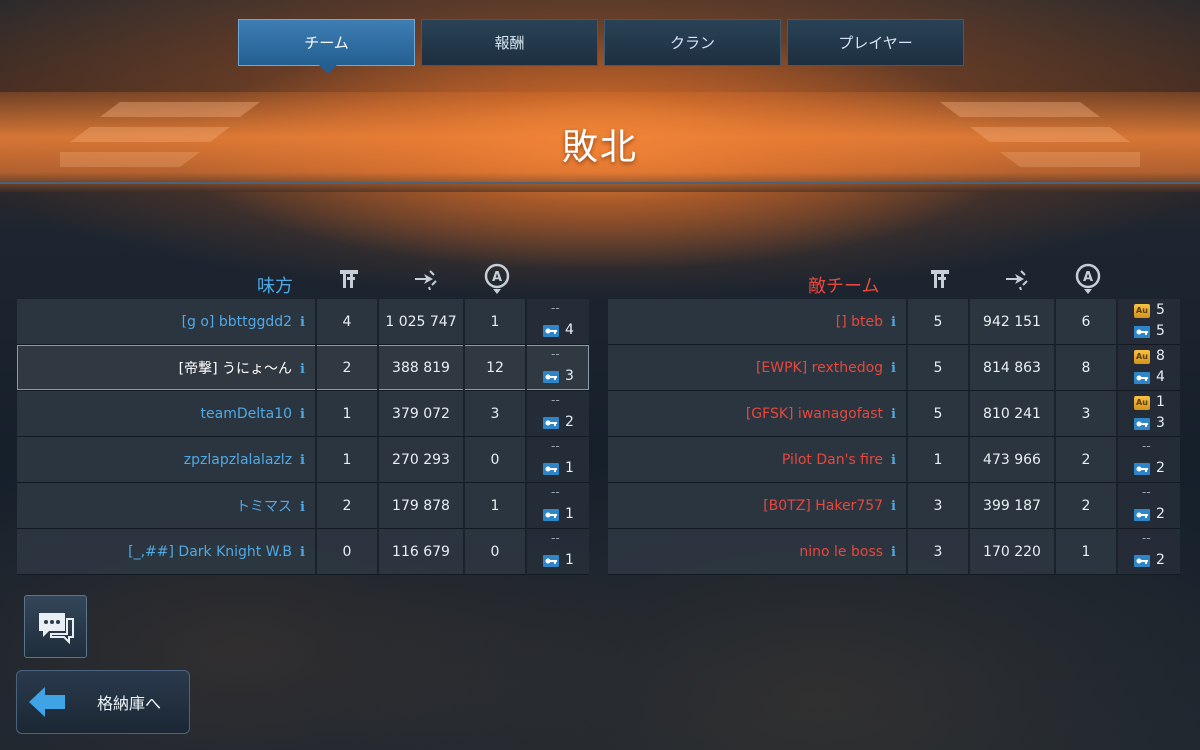 This screenshot has height=750, width=1200. What do you see at coordinates (1160, 356) in the screenshot?
I see `gold-reward-value: 8` at bounding box center [1160, 356].